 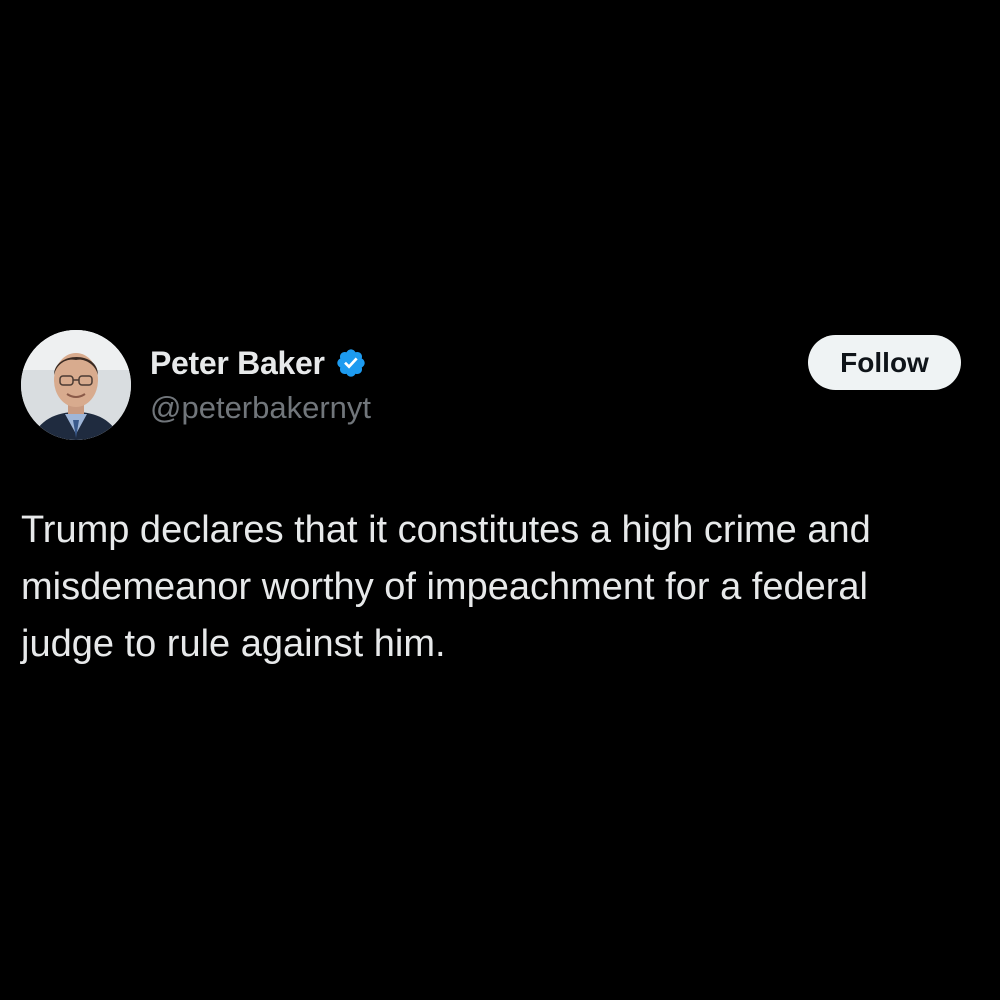 What do you see at coordinates (237, 363) in the screenshot?
I see `author-display-name: Peter Baker` at bounding box center [237, 363].